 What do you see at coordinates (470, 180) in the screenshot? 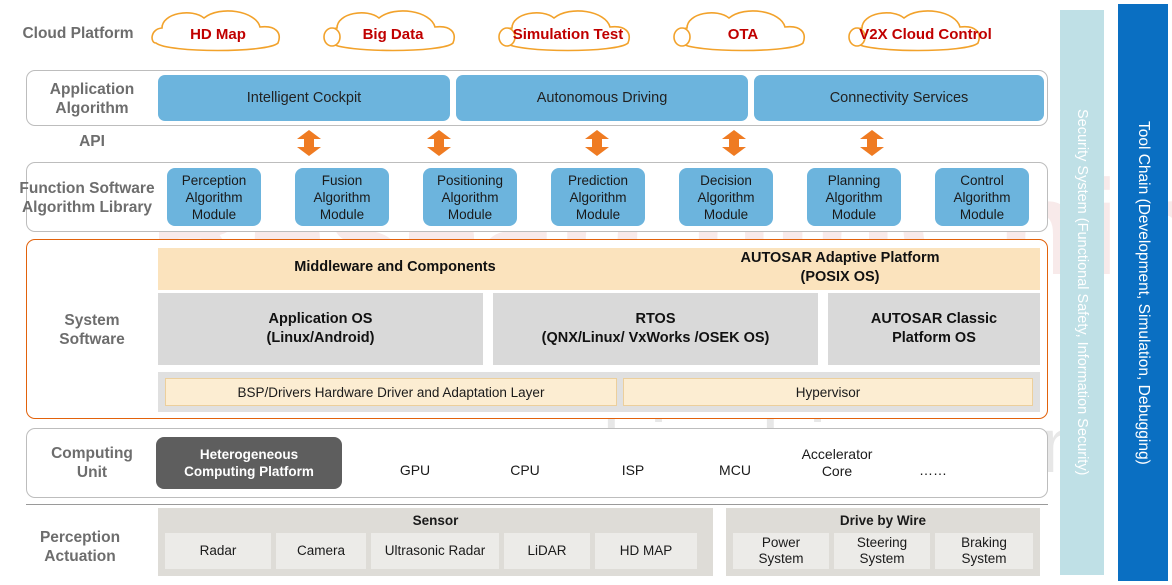
I see `module-line1: Positioning` at bounding box center [470, 180].